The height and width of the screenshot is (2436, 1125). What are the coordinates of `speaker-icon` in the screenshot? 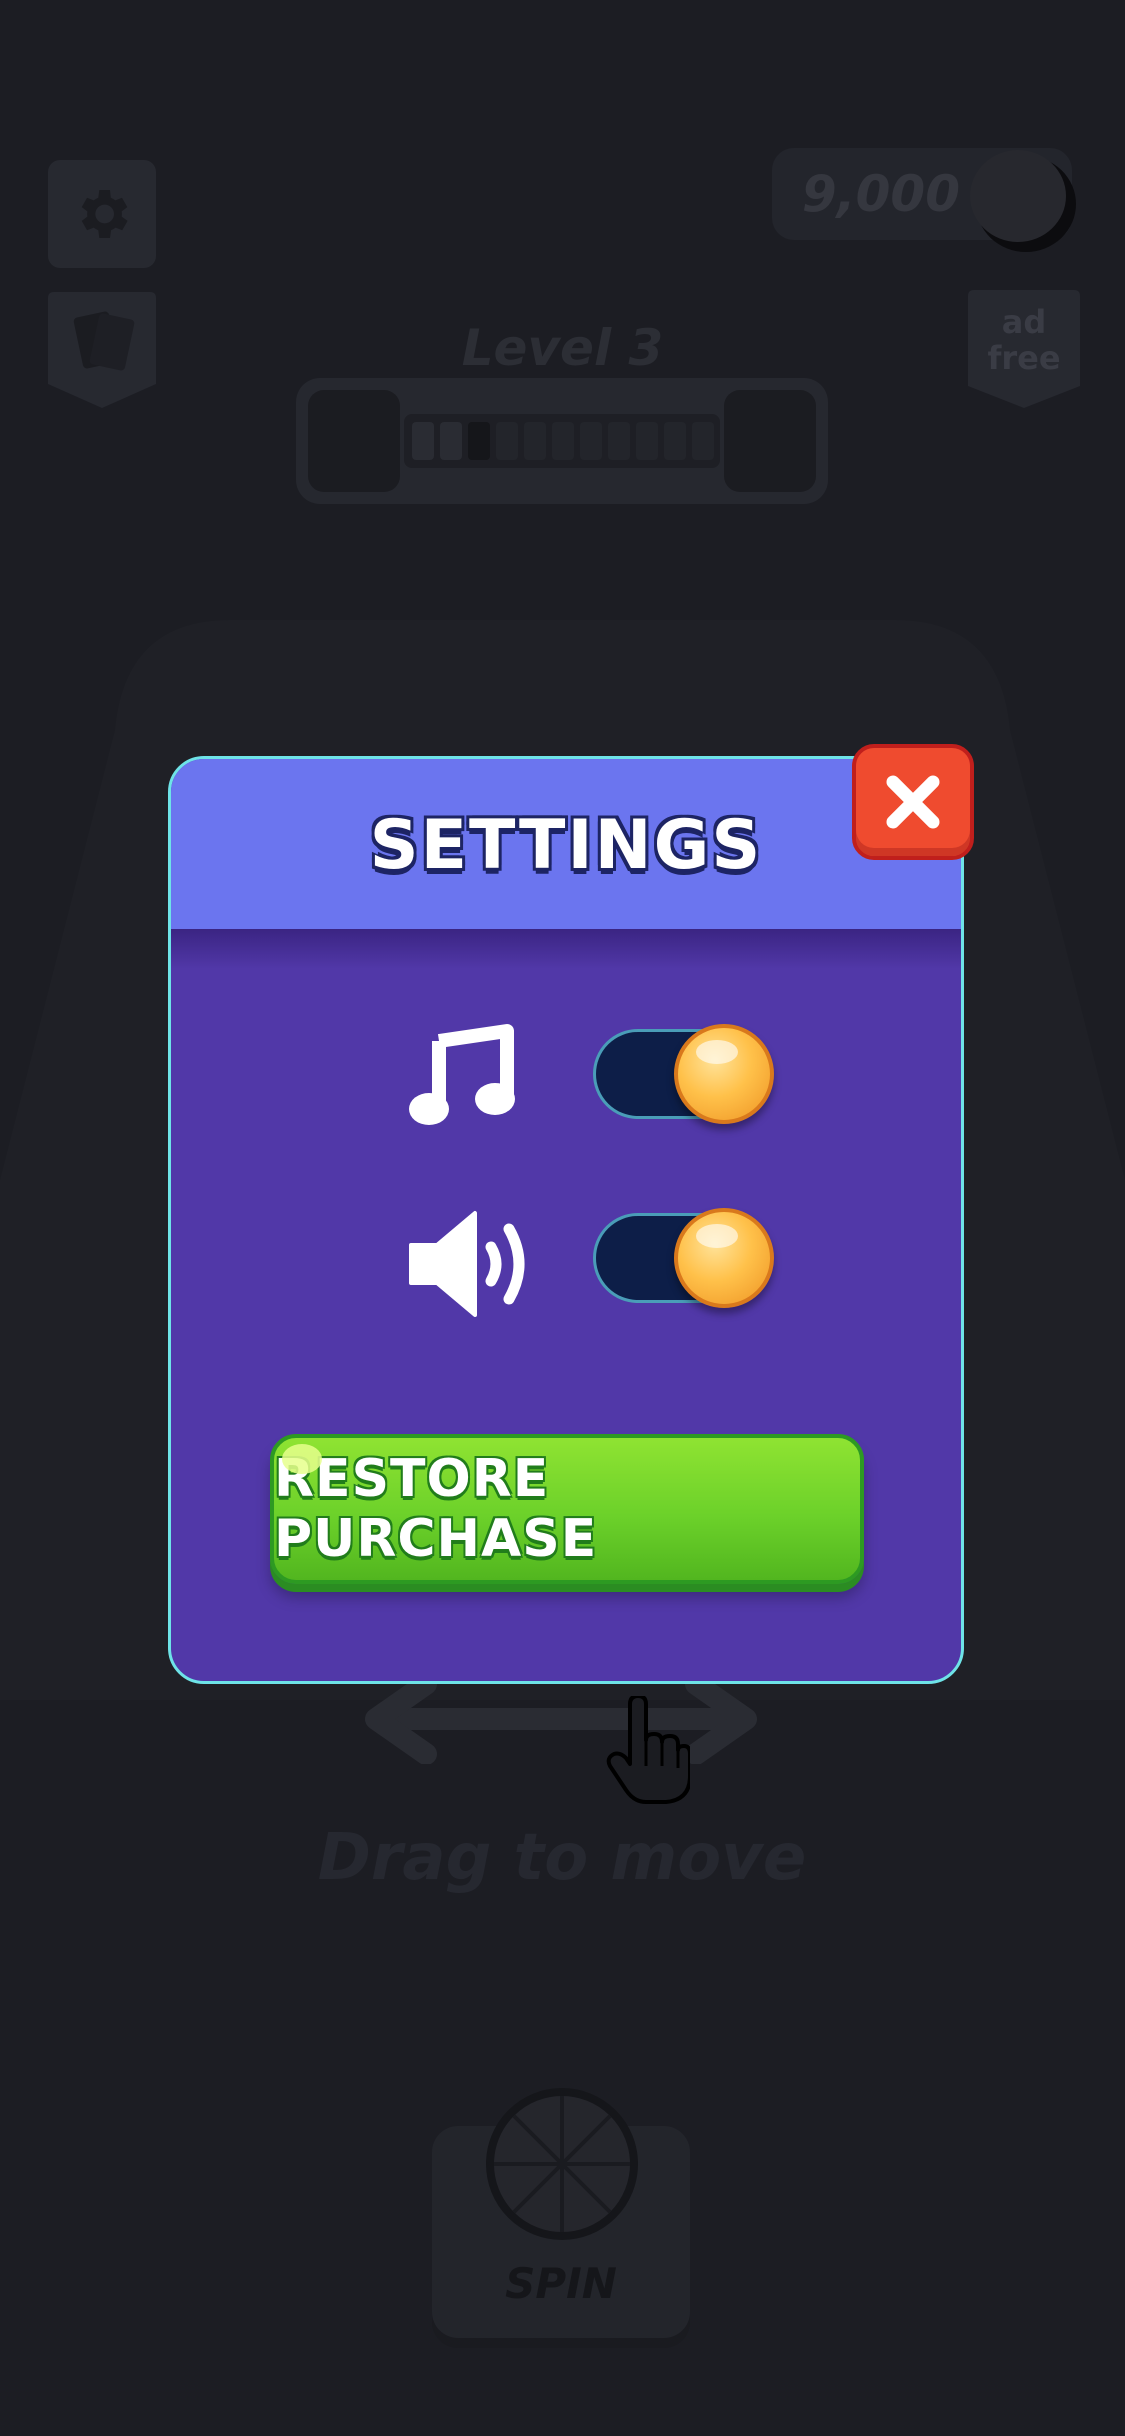 It's located at (467, 1264).